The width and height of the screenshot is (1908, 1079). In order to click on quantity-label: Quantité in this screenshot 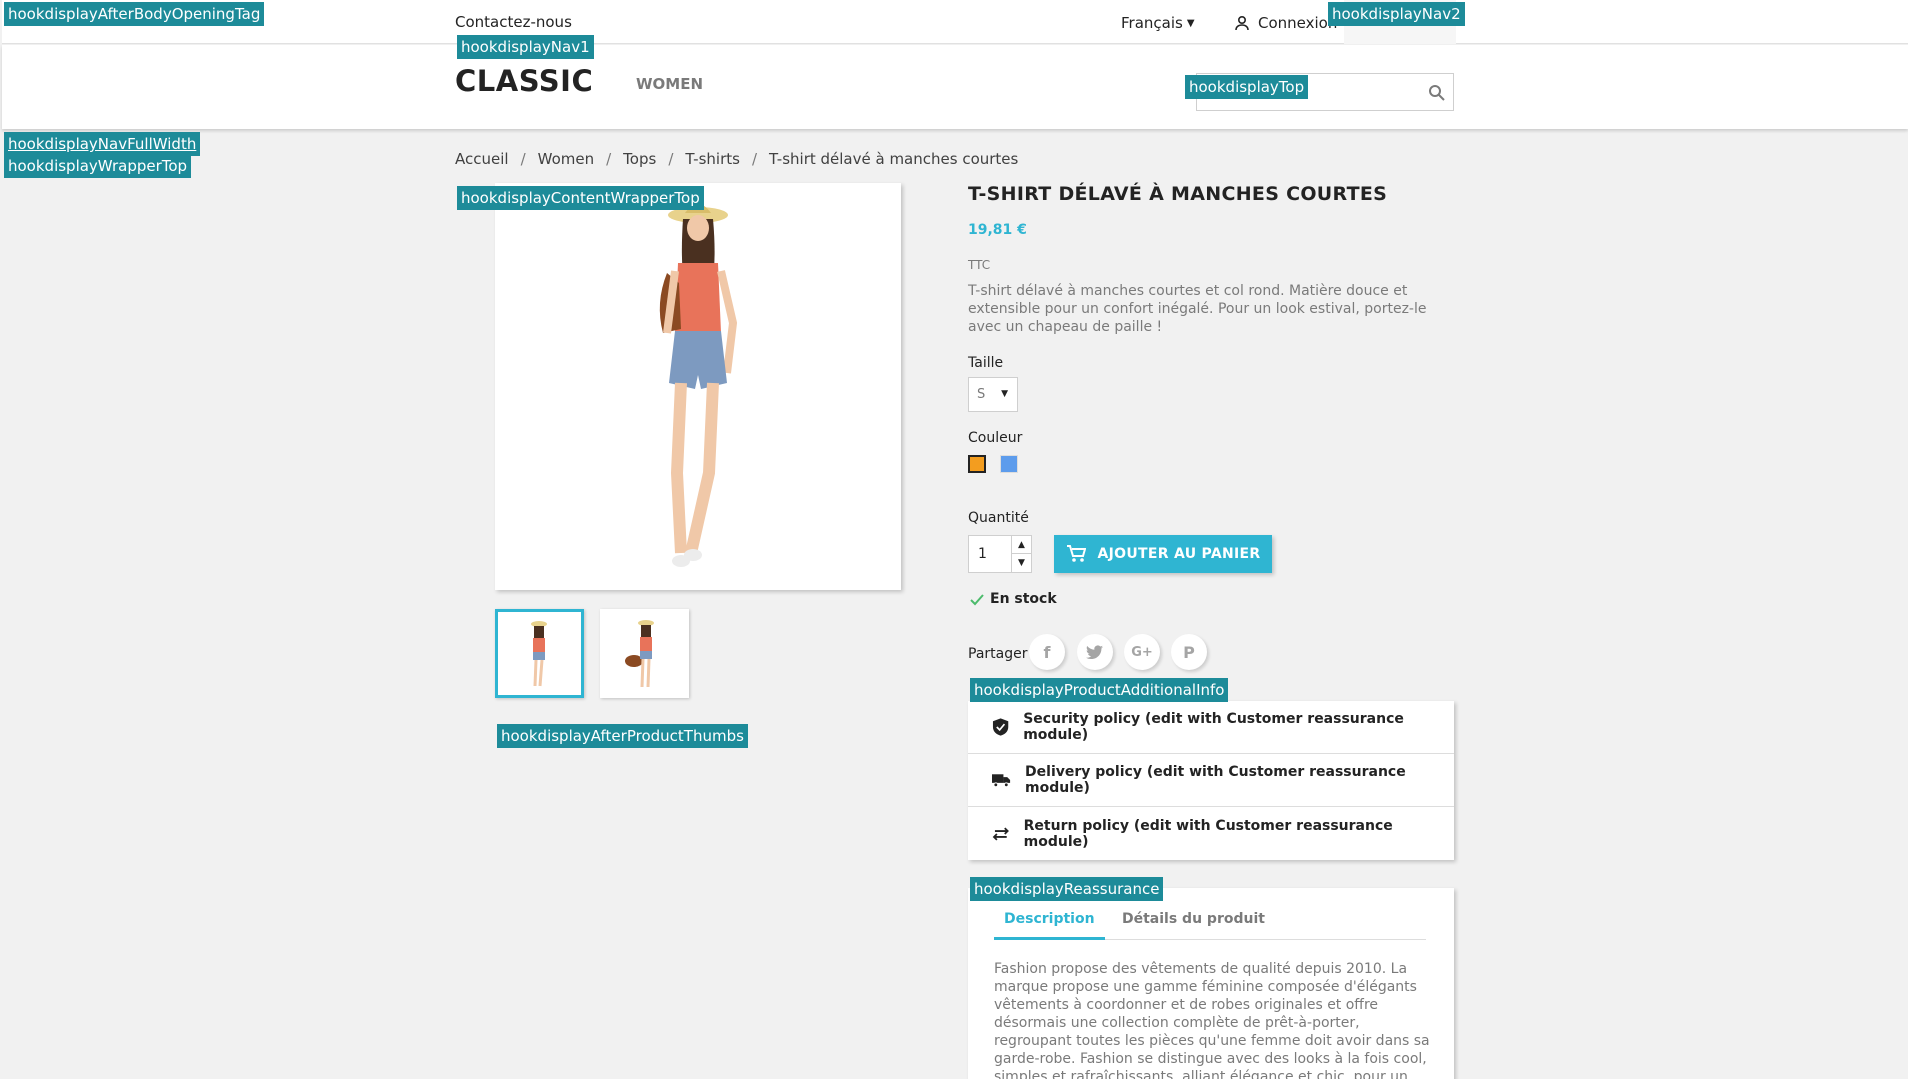, I will do `click(998, 518)`.